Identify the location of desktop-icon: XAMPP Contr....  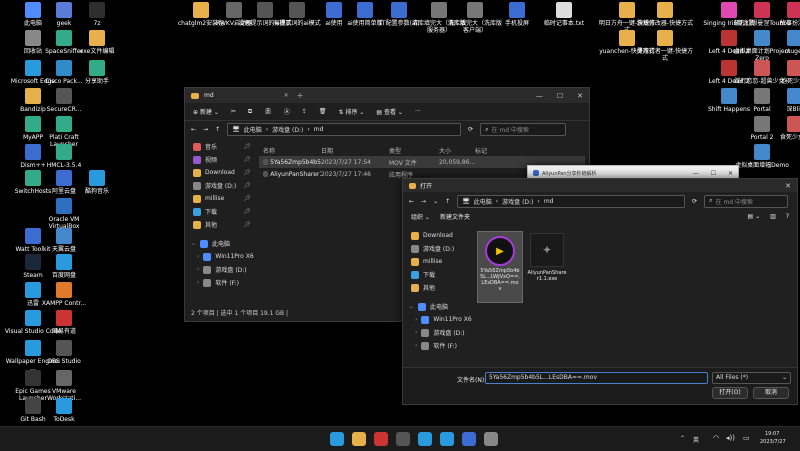
(64, 294).